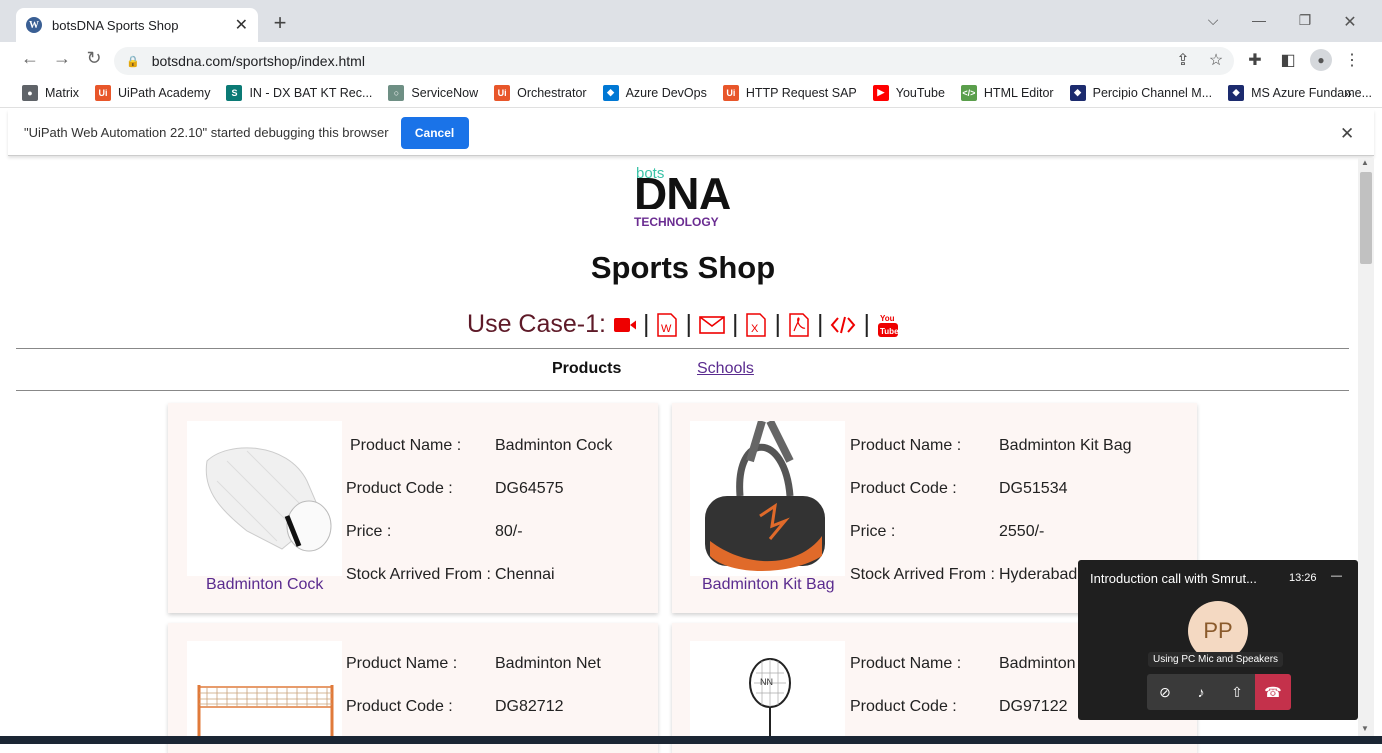  Describe the element at coordinates (610, 92) in the screenshot. I see `azure-devops-icon: ◆` at that location.